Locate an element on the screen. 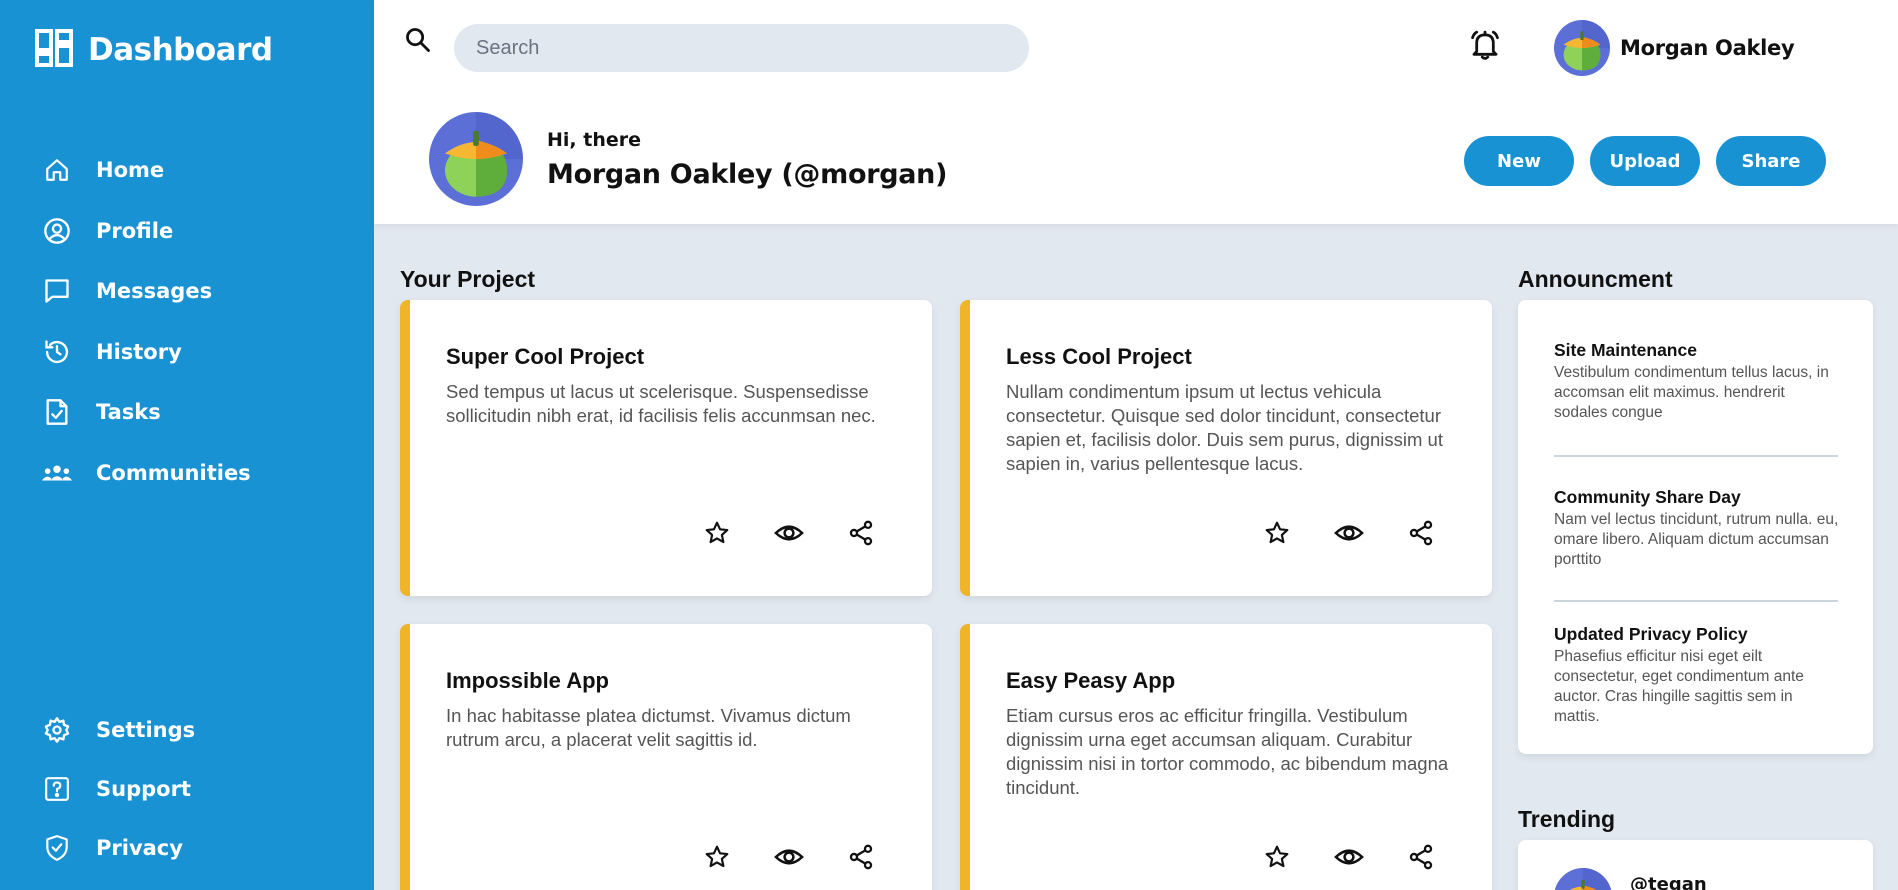 This screenshot has height=890, width=1898. profile-avatar is located at coordinates (476, 159).